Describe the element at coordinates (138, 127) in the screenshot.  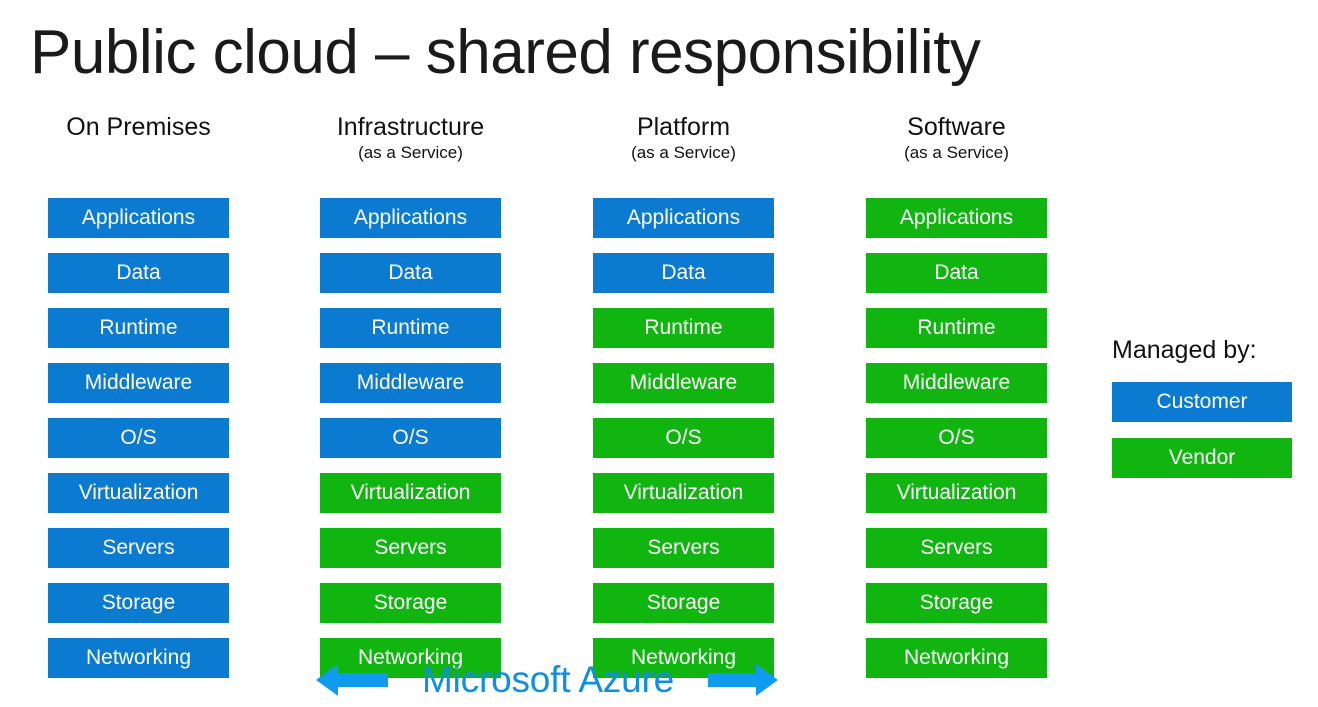
I see `column-header: On Premises` at that location.